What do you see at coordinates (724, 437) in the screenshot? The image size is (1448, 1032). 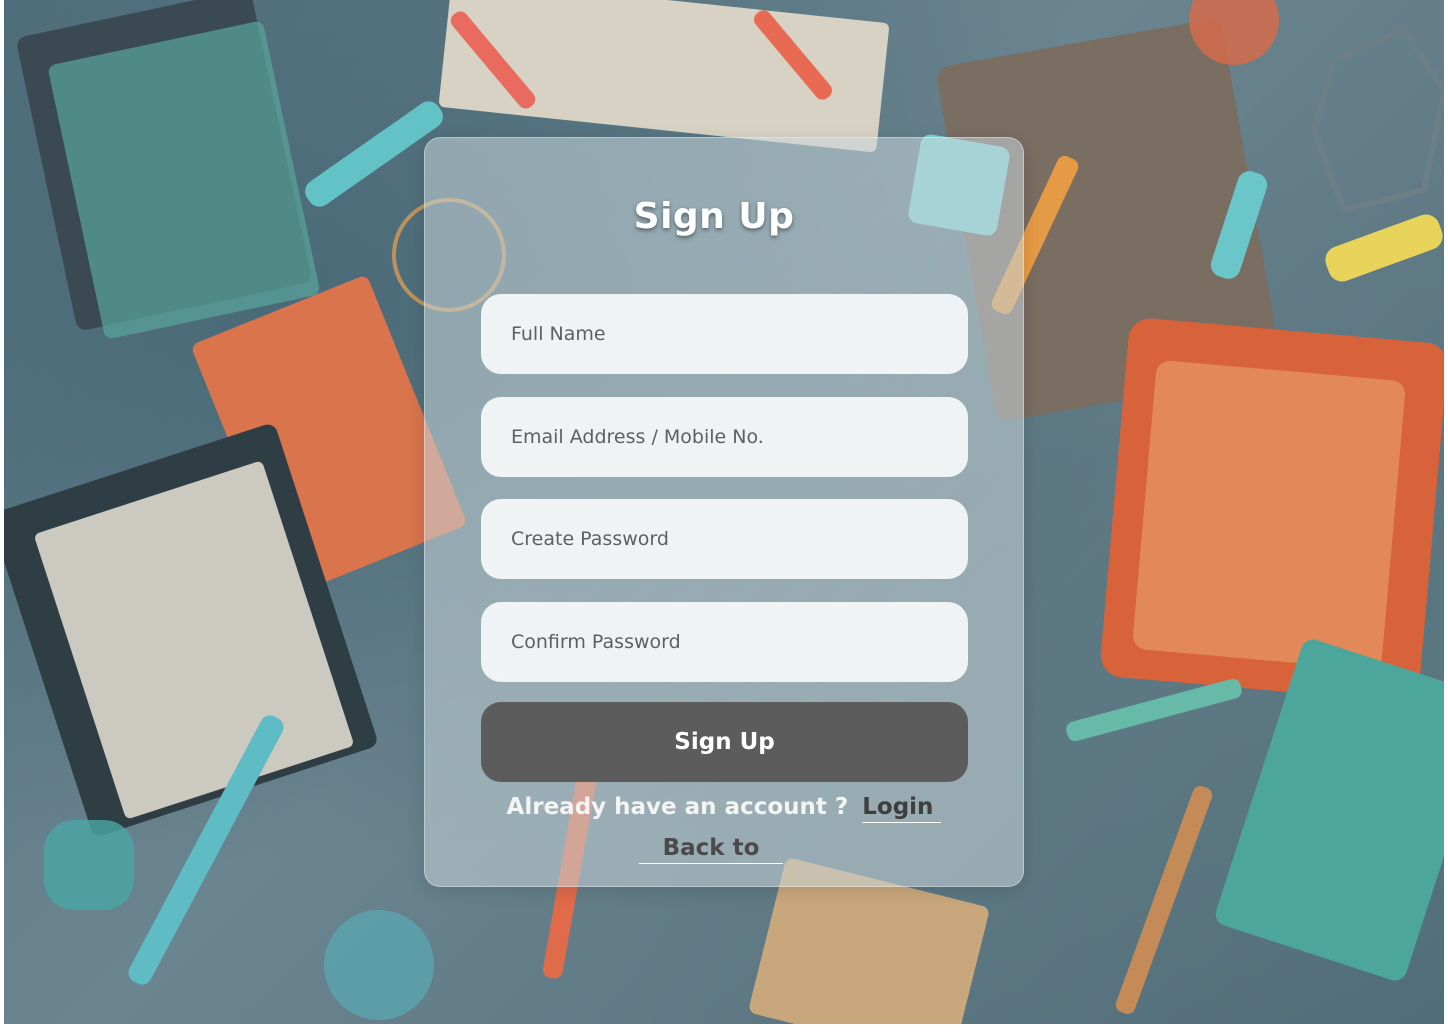 I see `email-mobile-input` at bounding box center [724, 437].